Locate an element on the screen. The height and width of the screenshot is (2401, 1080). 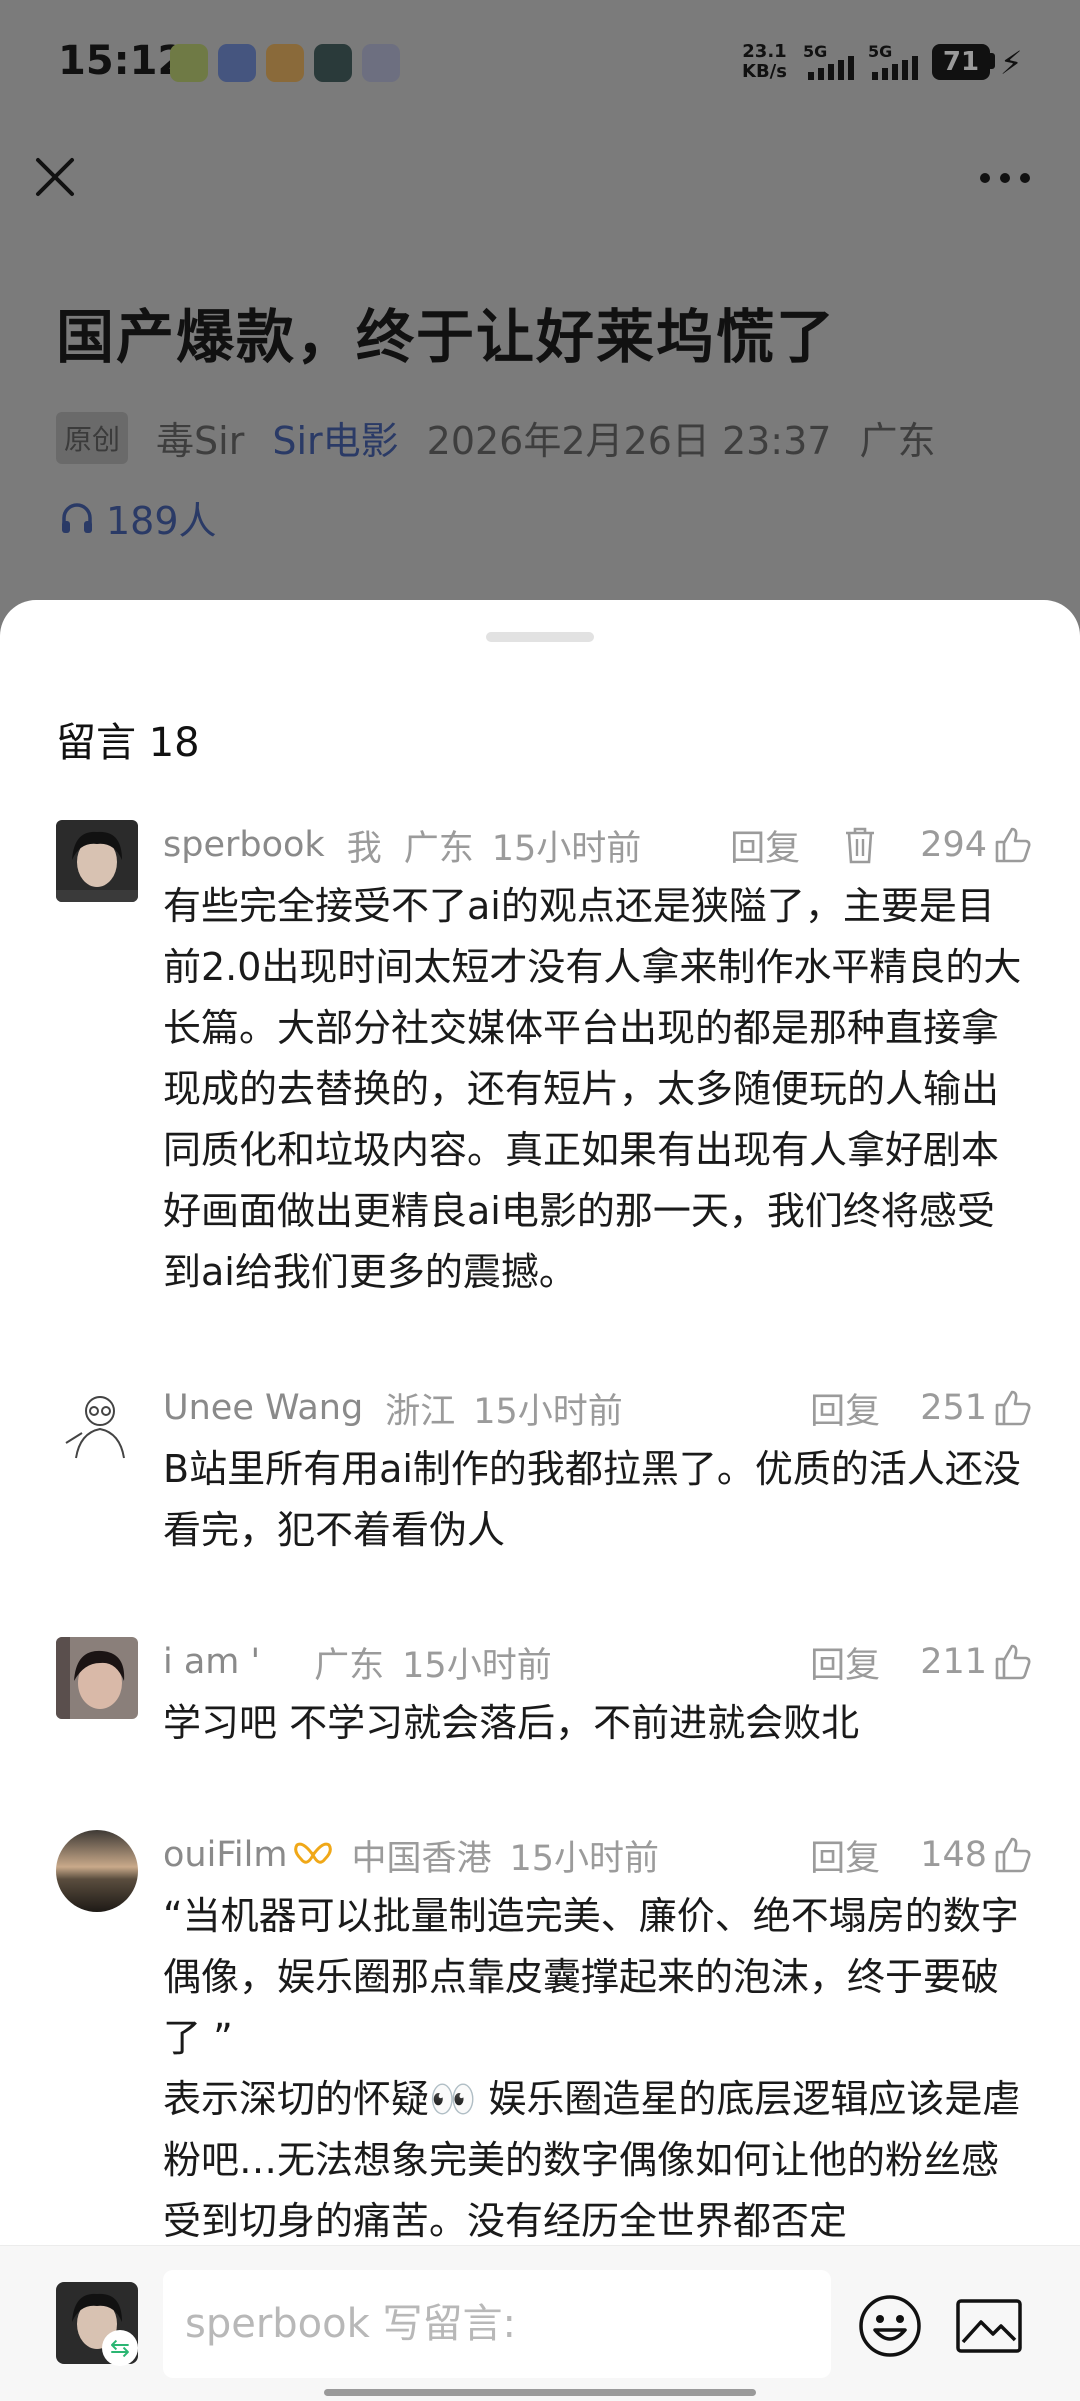
emoji-icon is located at coordinates (890, 2326).